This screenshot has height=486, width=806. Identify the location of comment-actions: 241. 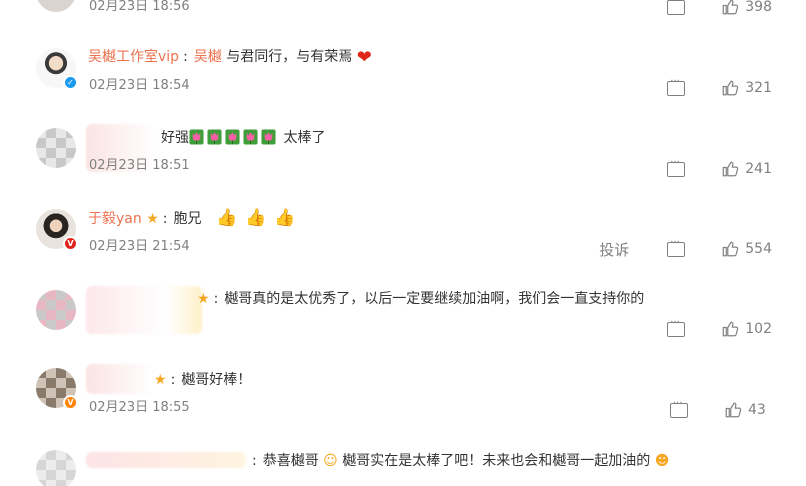
(719, 168).